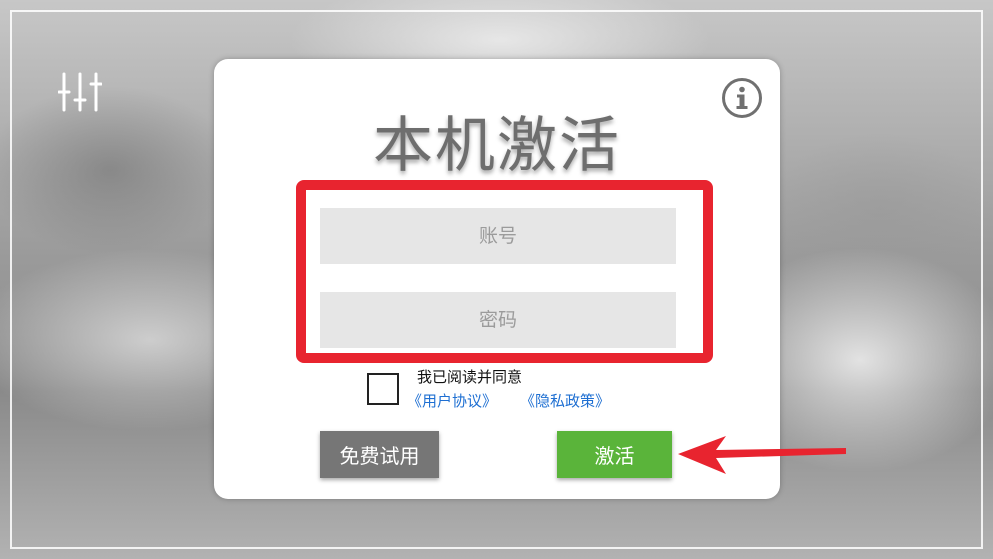  What do you see at coordinates (762, 455) in the screenshot?
I see `left-arrow-icon` at bounding box center [762, 455].